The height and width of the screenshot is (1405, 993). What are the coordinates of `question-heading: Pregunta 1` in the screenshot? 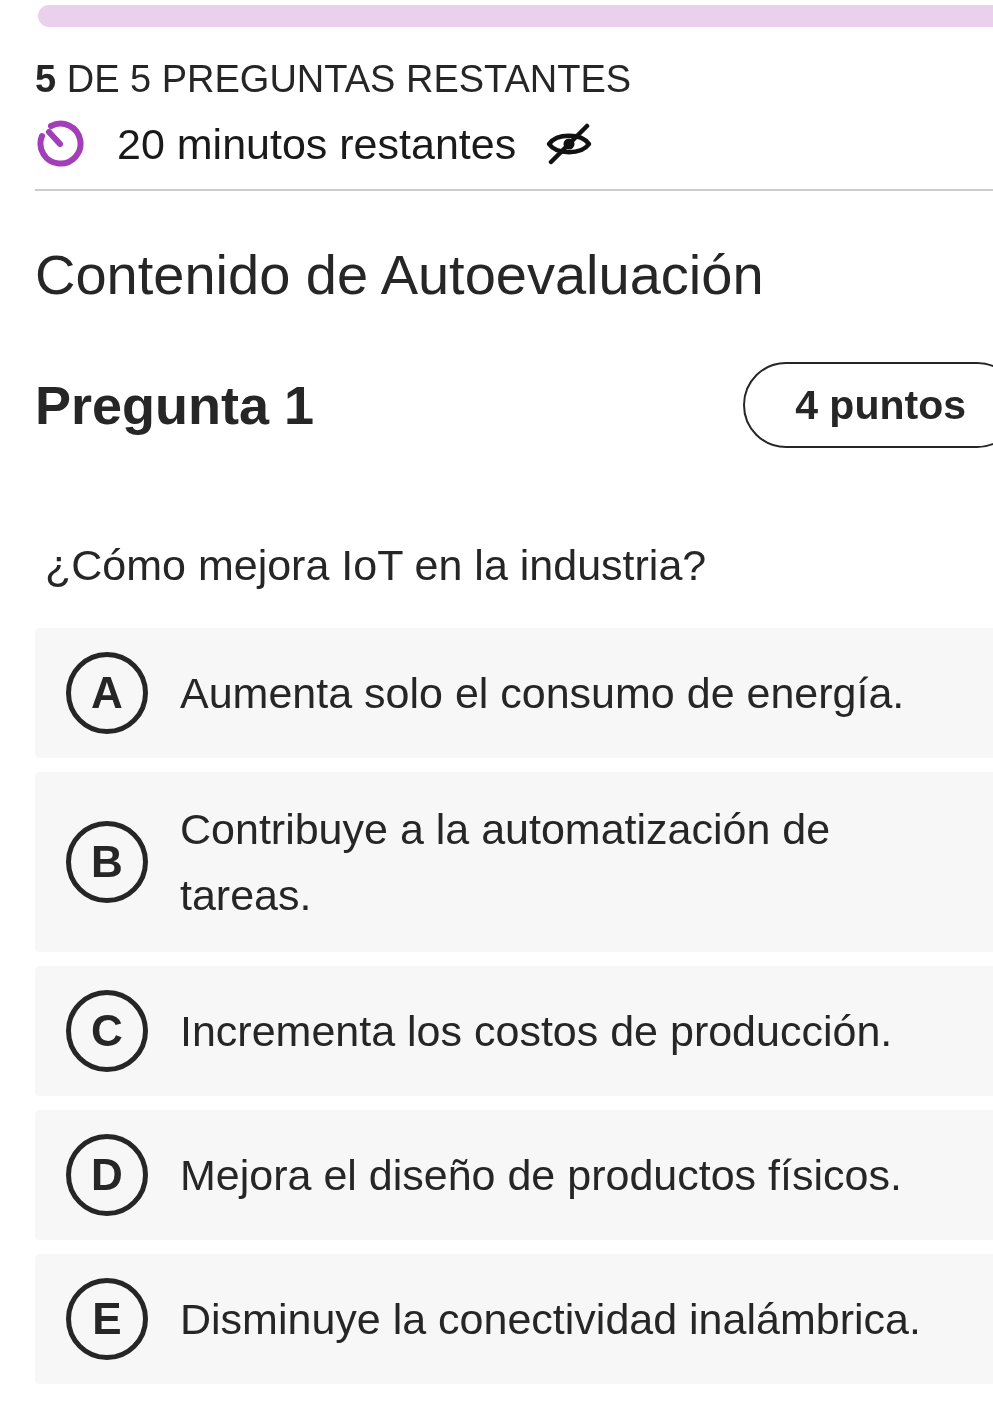 It's located at (175, 405).